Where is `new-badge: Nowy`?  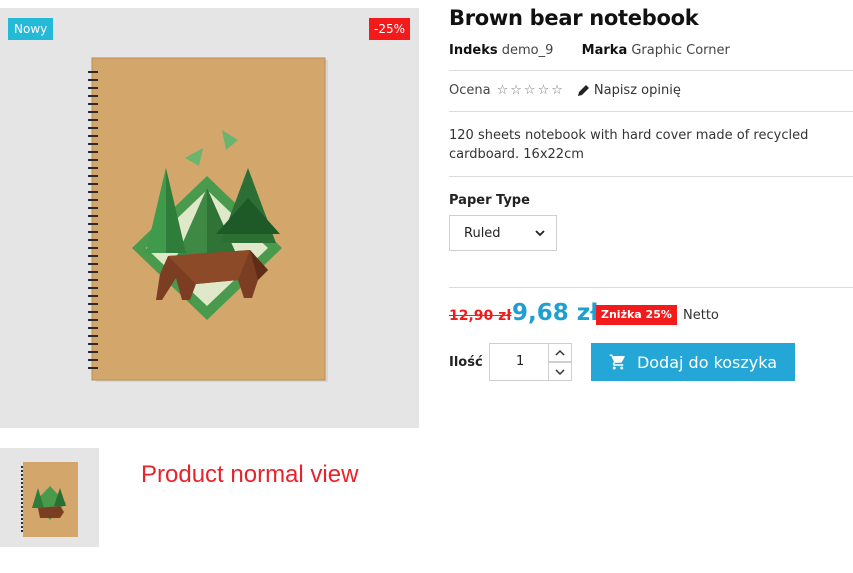
new-badge: Nowy is located at coordinates (31, 29).